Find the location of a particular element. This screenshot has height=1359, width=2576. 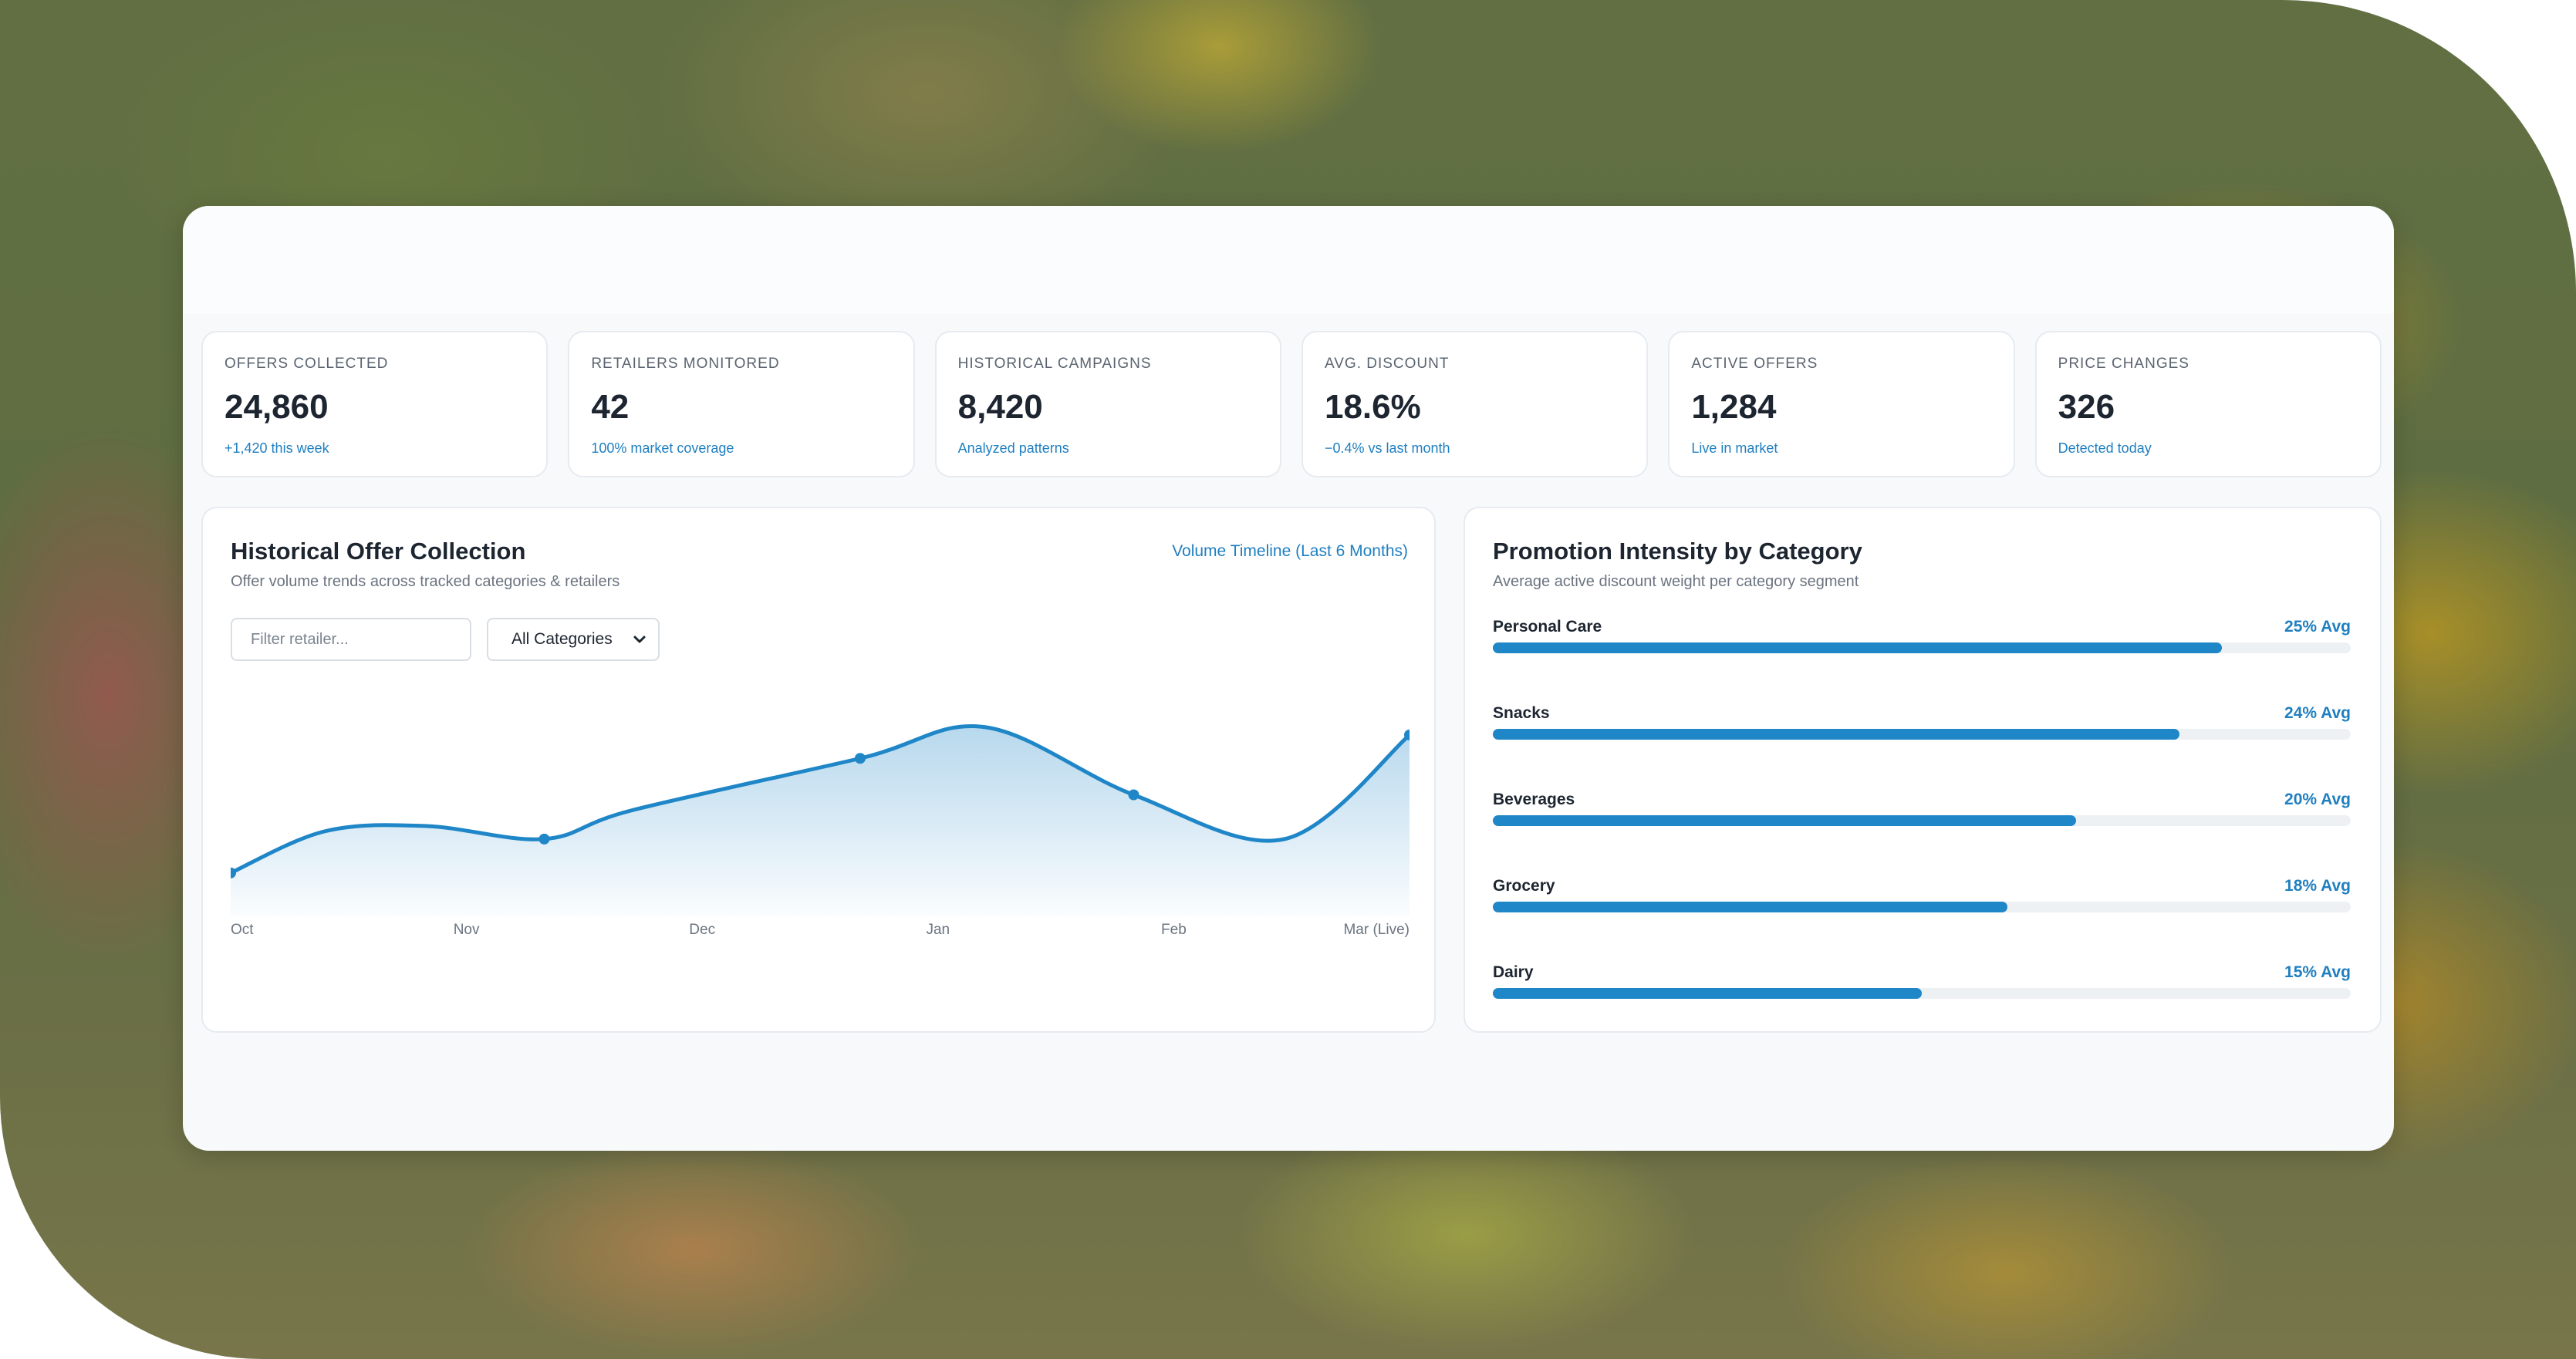

filter-retailer-input is located at coordinates (351, 639).